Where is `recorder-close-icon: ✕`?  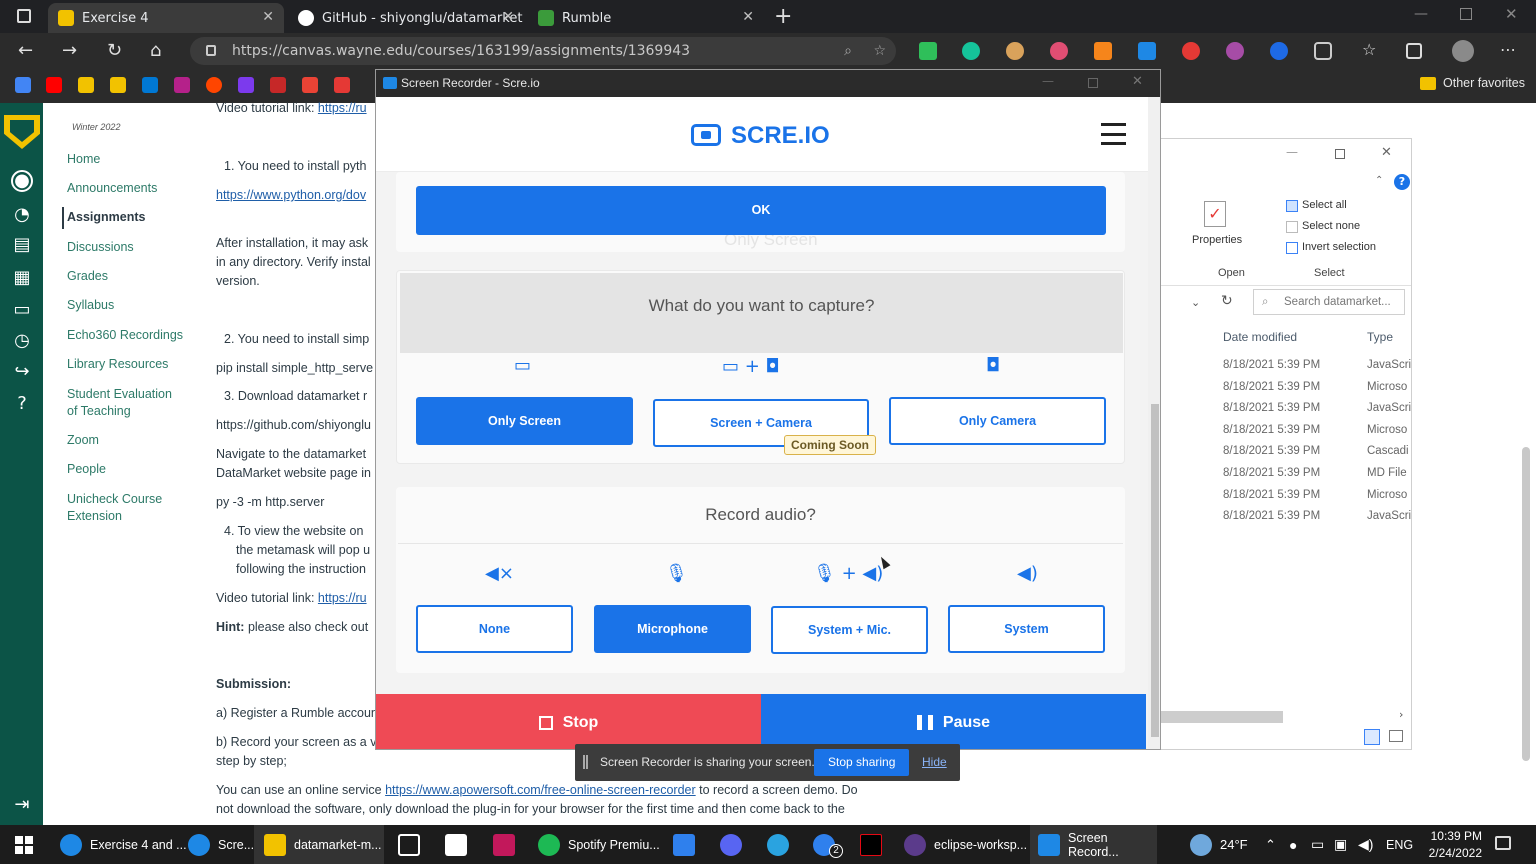
recorder-close-icon: ✕ is located at coordinates (1137, 81).